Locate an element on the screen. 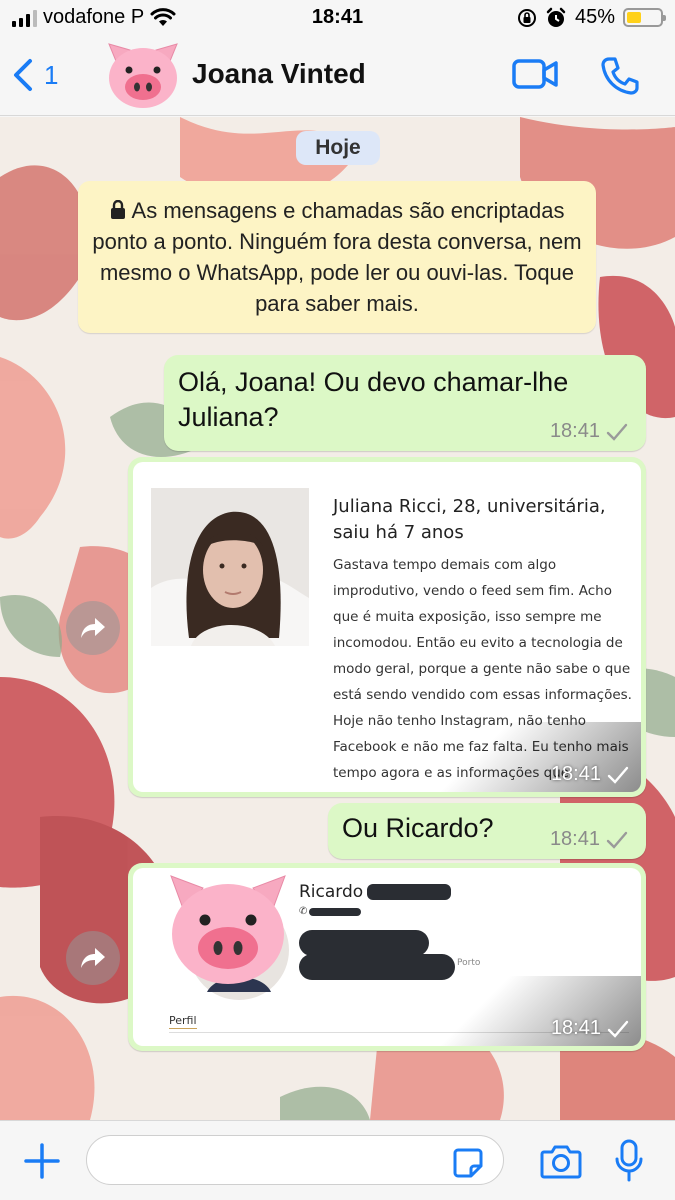 The height and width of the screenshot is (1200, 675). video-call-icon is located at coordinates (536, 74).